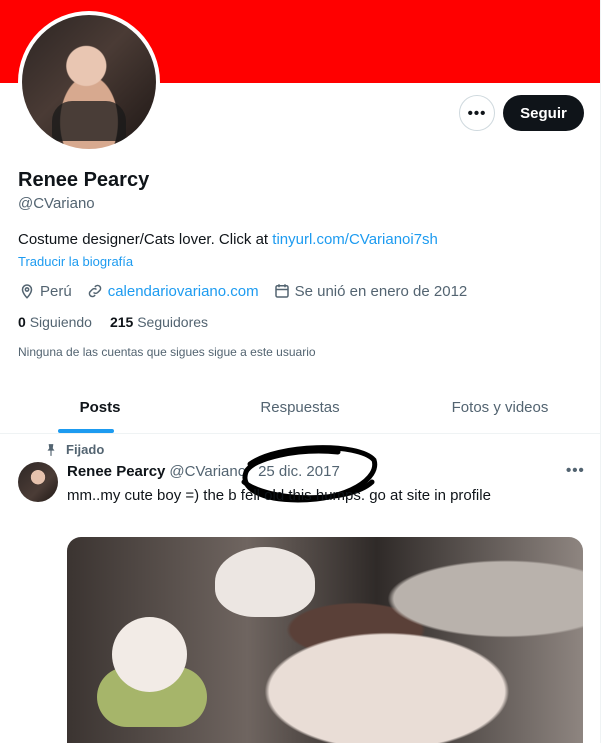  What do you see at coordinates (60, 322) in the screenshot?
I see `following-label: Siguiendo` at bounding box center [60, 322].